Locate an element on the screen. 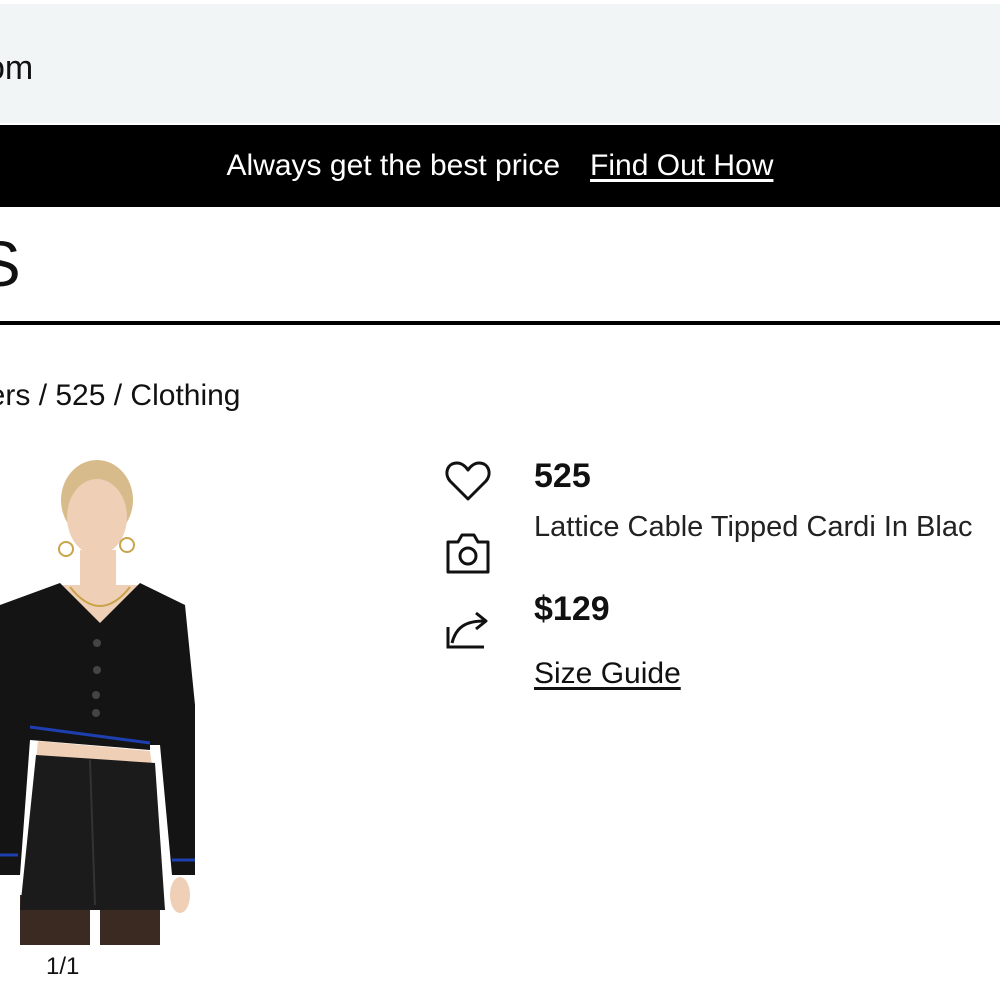 The height and width of the screenshot is (1000, 1000). visual-search-button is located at coordinates (468, 553).